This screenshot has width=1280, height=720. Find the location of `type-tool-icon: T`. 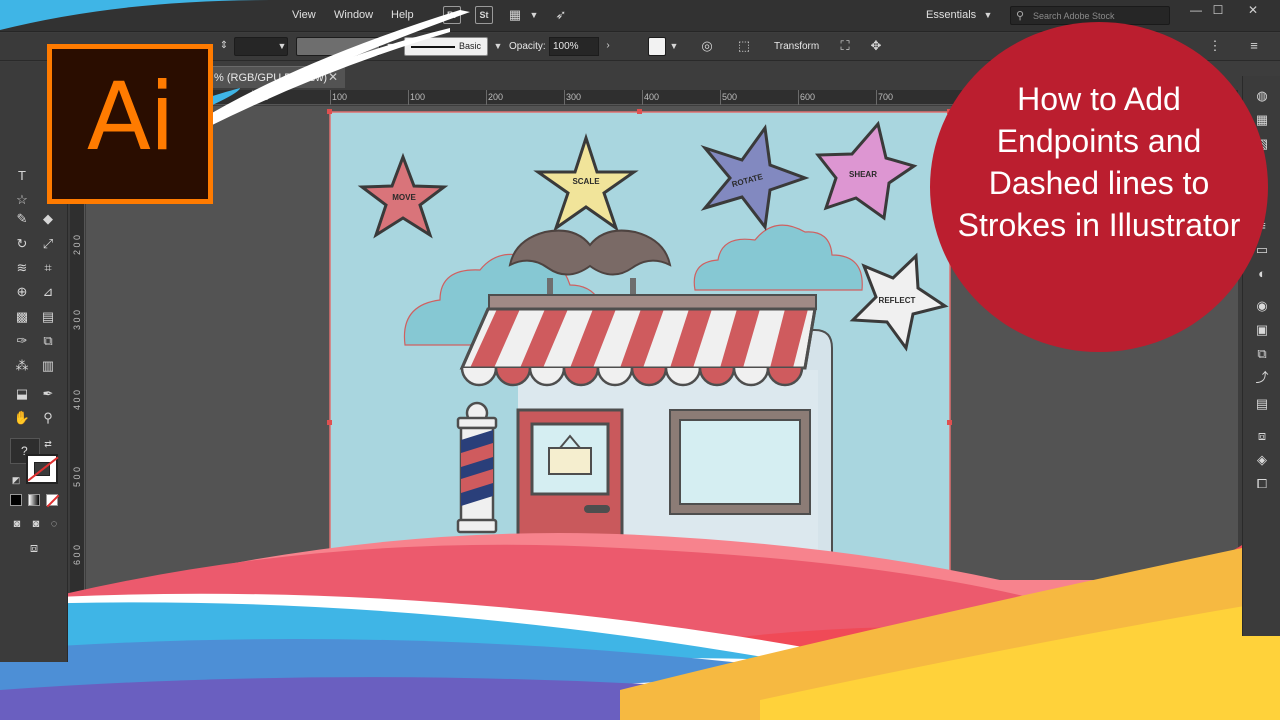

type-tool-icon: T is located at coordinates (22, 176).